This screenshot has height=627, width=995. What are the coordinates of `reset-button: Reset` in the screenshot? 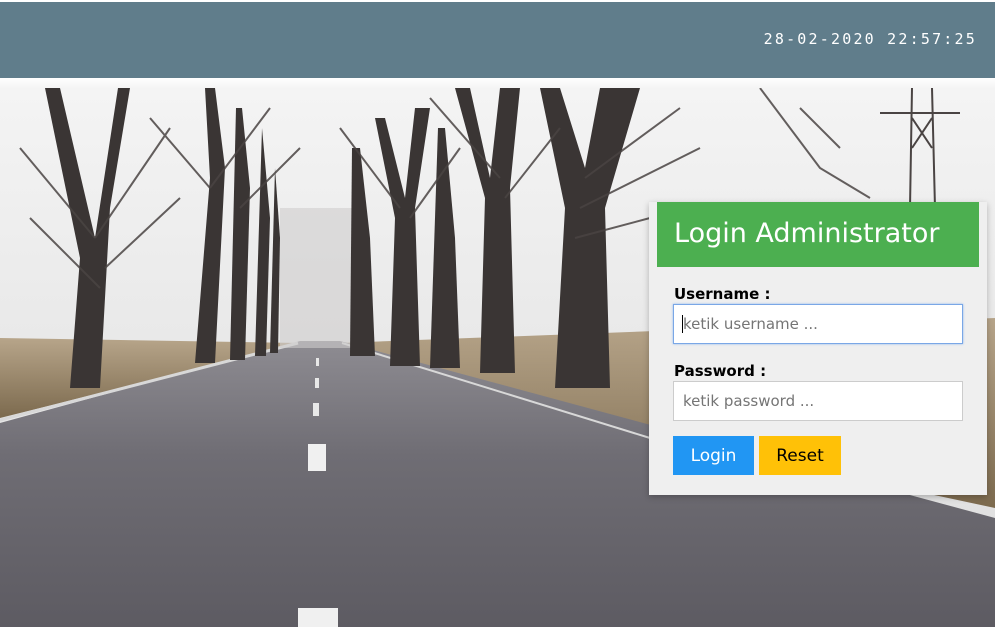 It's located at (800, 455).